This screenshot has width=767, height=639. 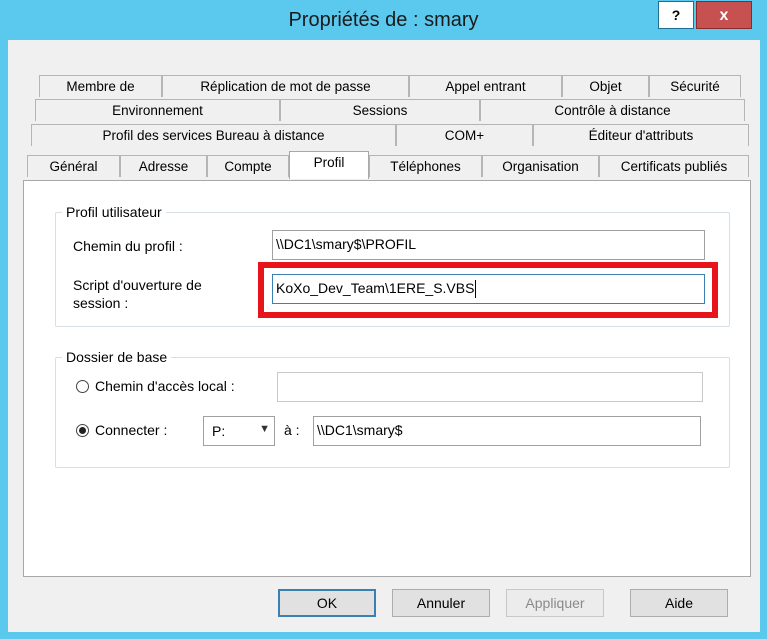 I want to click on home-folder-group-label: Dossier de base, so click(x=117, y=357).